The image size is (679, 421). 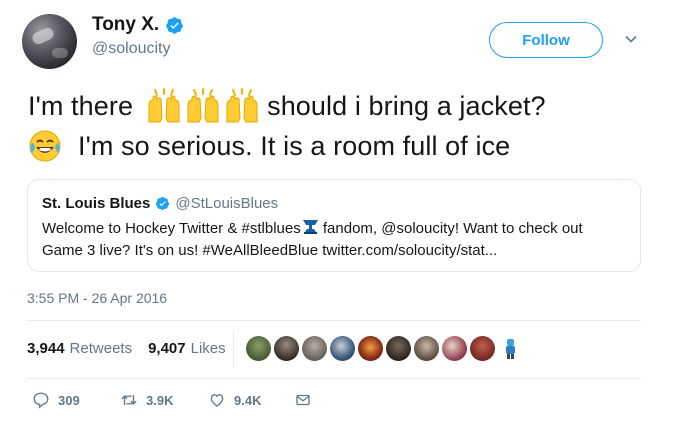 I want to click on follow-button: Follow, so click(x=546, y=40).